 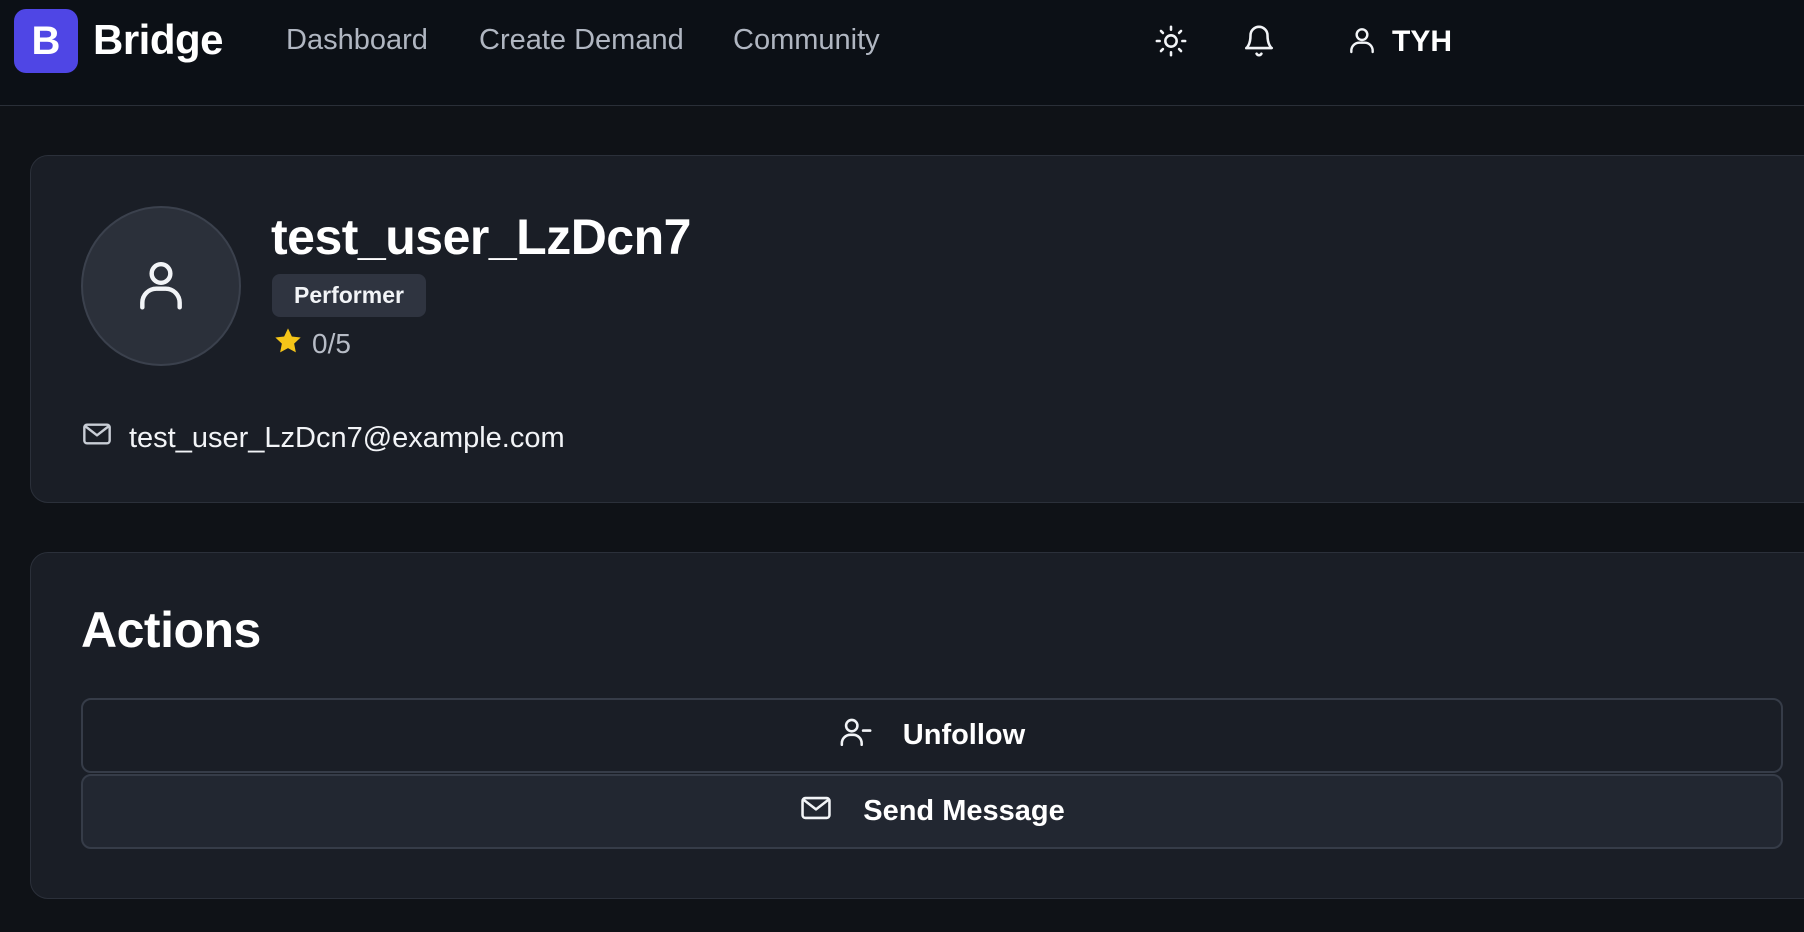 I want to click on rating-value: 0/5, so click(x=331, y=343).